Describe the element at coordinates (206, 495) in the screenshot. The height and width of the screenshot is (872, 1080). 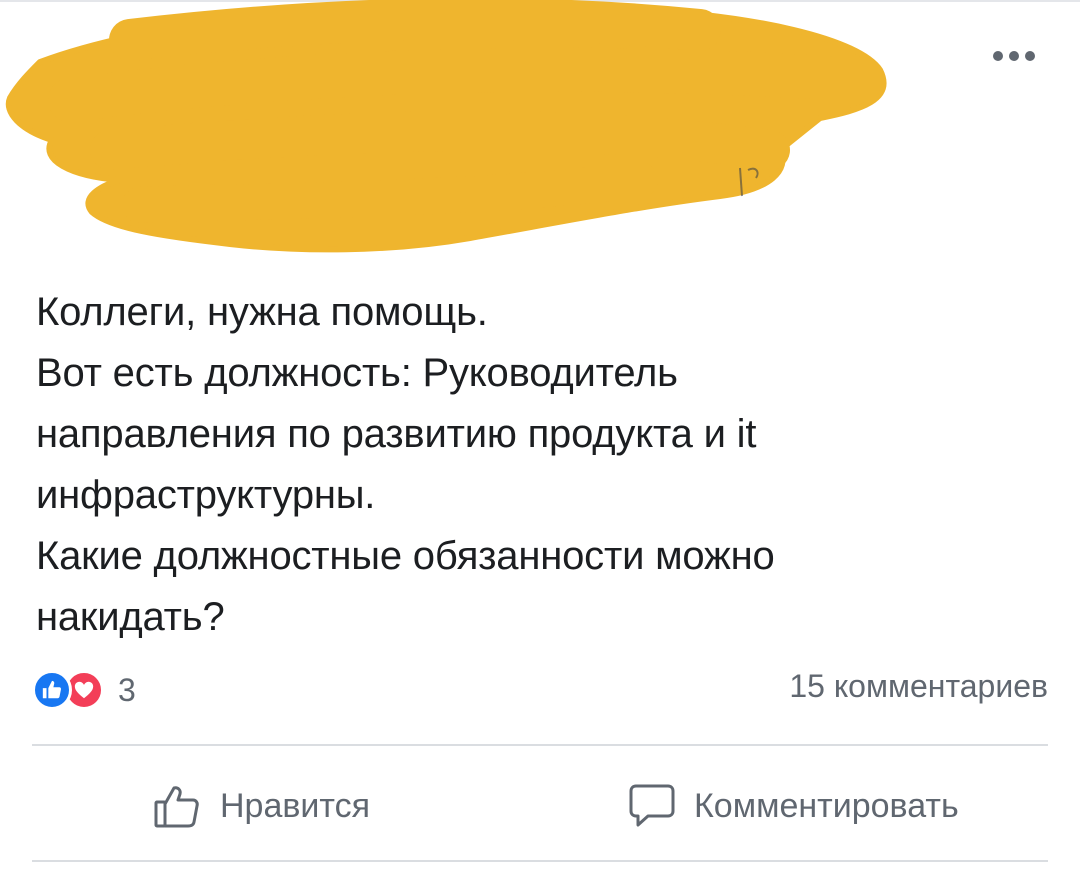
I see `post-text-line: инфраструктурны.` at that location.